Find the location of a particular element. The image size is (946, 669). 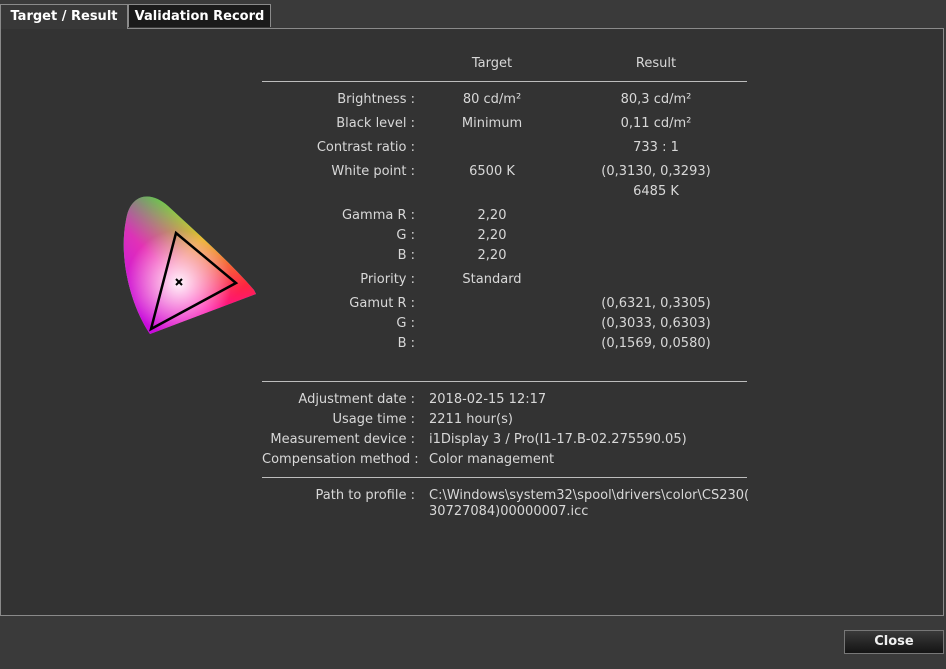

gamma-b-target: 2,20 is located at coordinates (492, 255).